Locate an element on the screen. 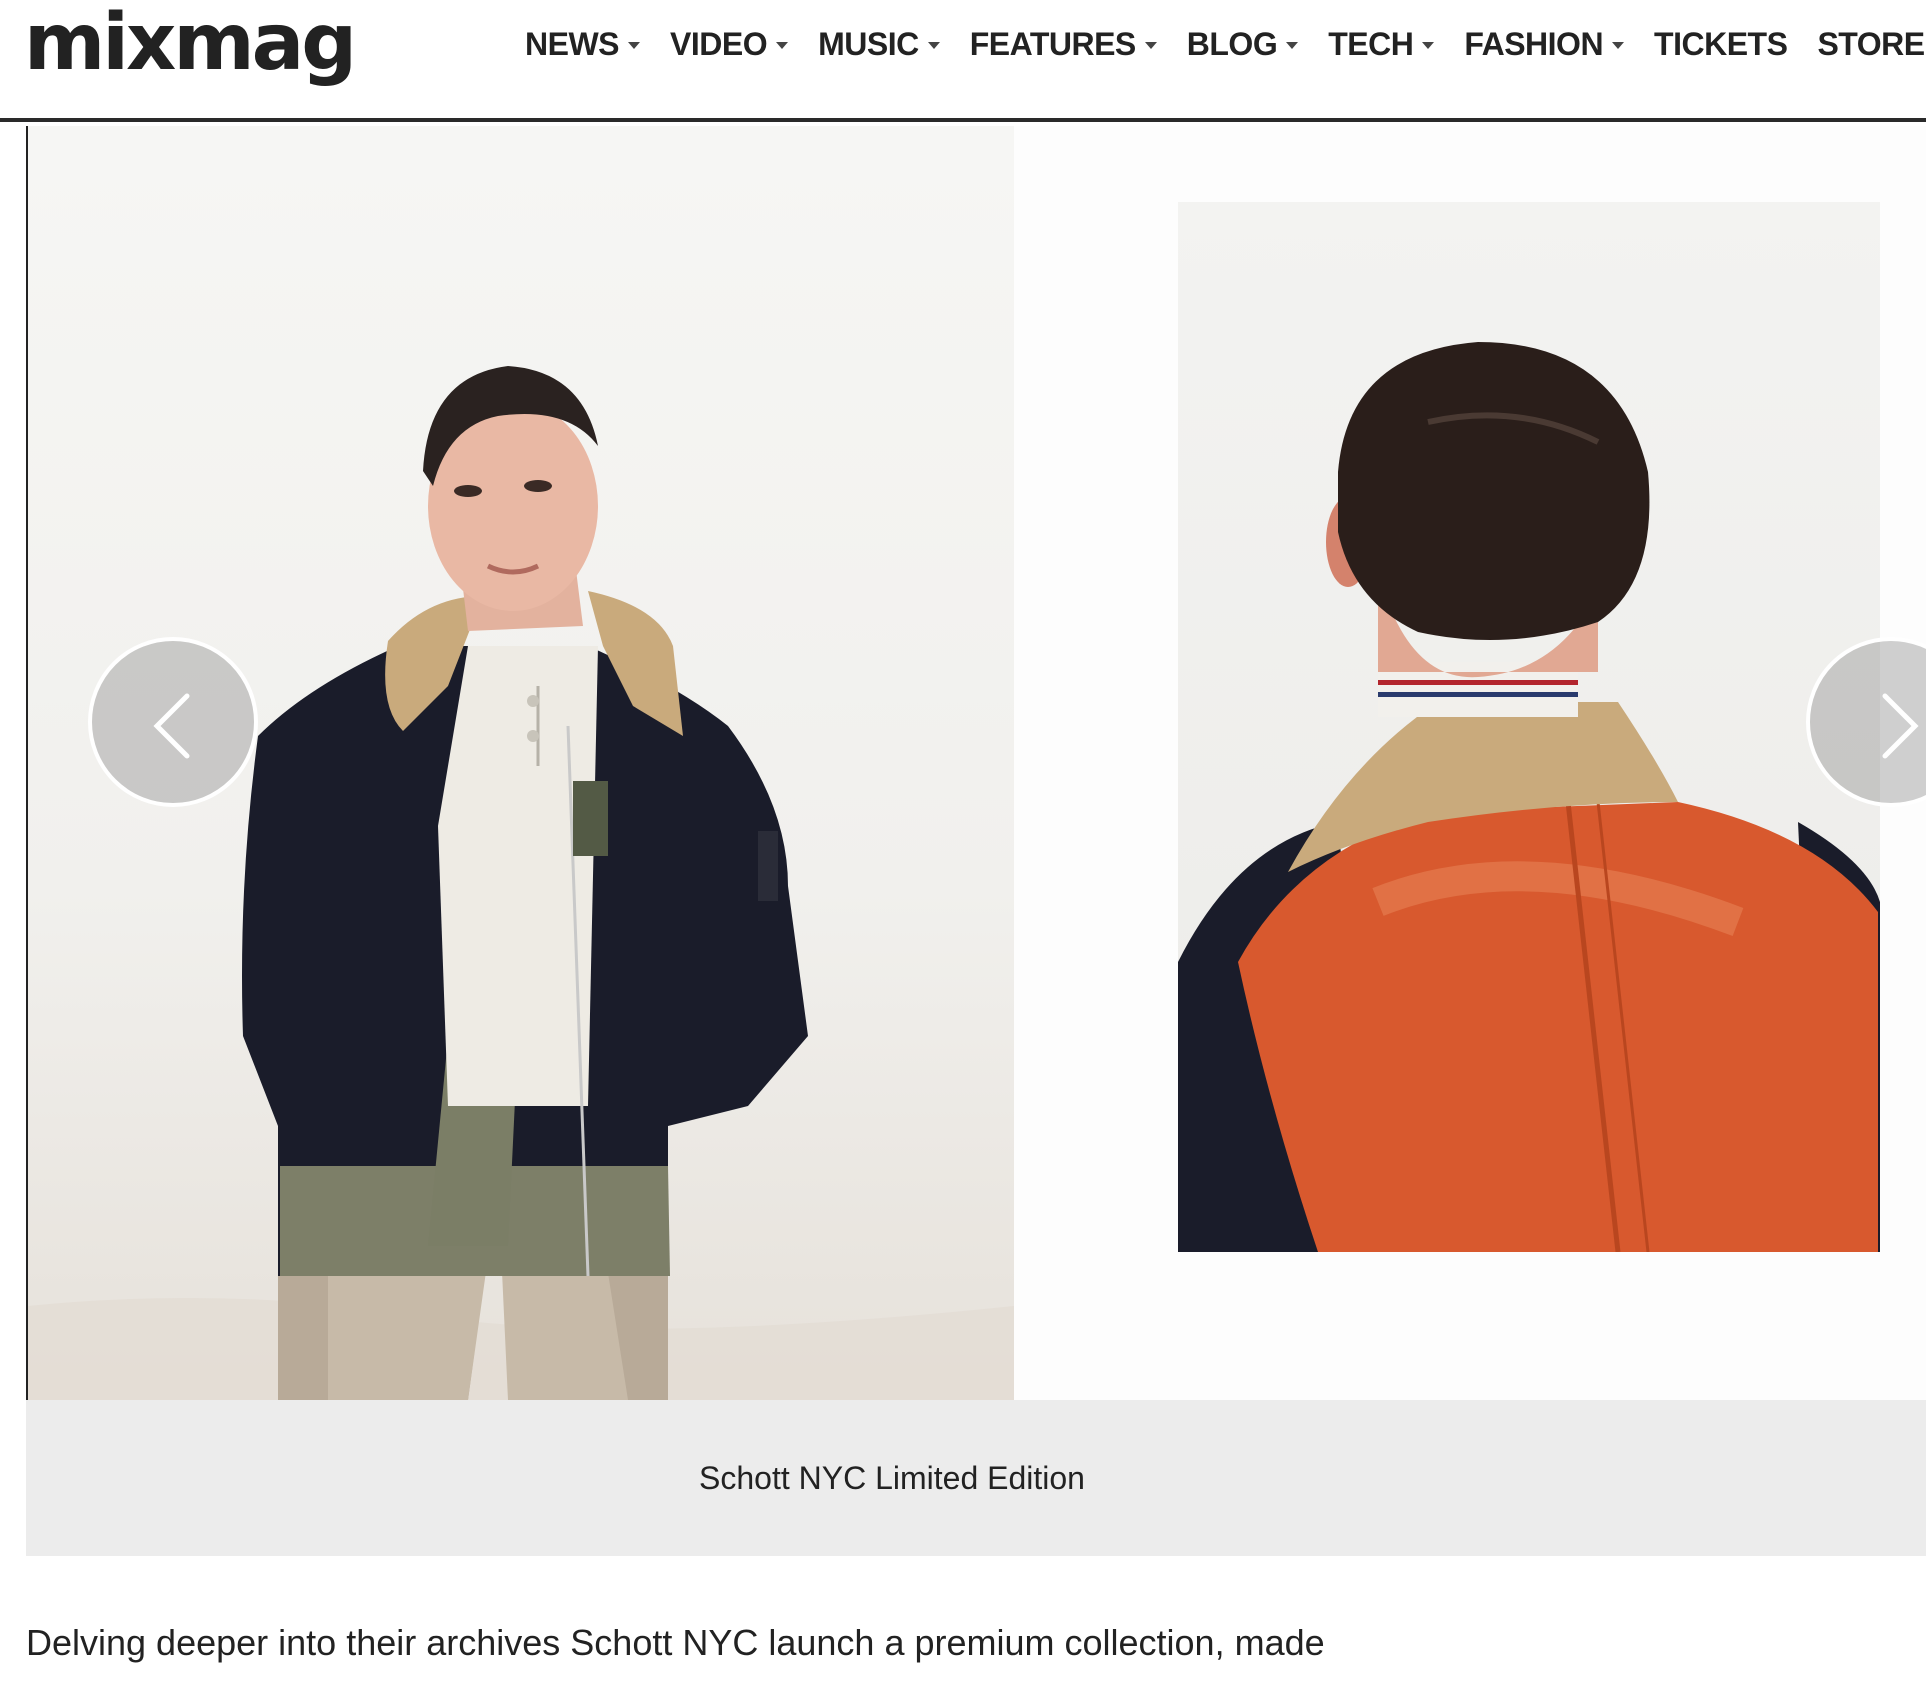 This screenshot has height=1688, width=1926. nav-item-label: MUSIC is located at coordinates (868, 43).